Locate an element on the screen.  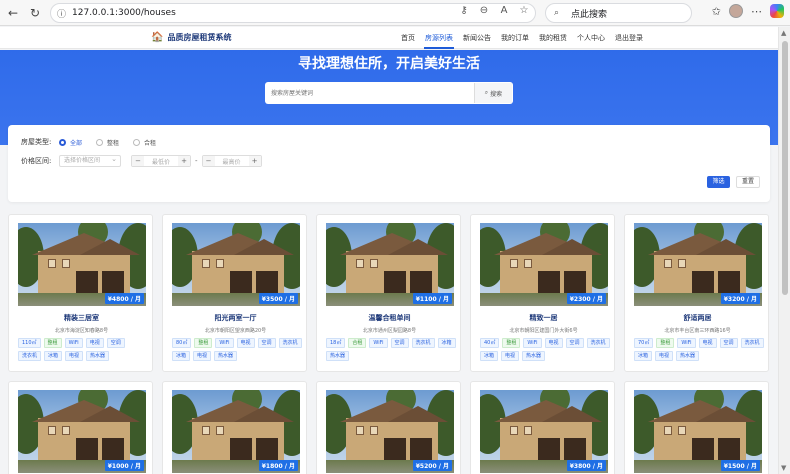
house-photo: ¥2300 / 月 is located at coordinates (544, 264).